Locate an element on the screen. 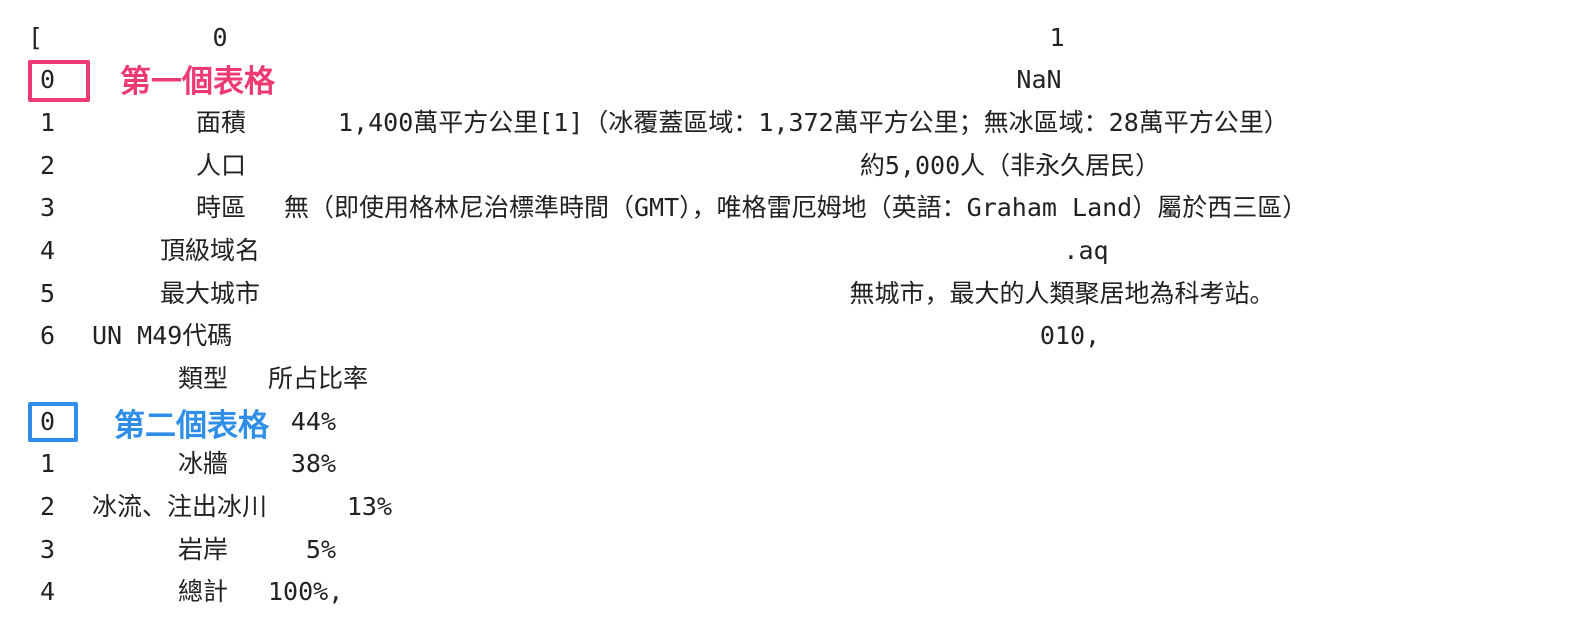 Image resolution: width=1590 pixels, height=620 pixels. table-cell: 無城市，最大的人類聚居地為科考站。 is located at coordinates (1062, 293).